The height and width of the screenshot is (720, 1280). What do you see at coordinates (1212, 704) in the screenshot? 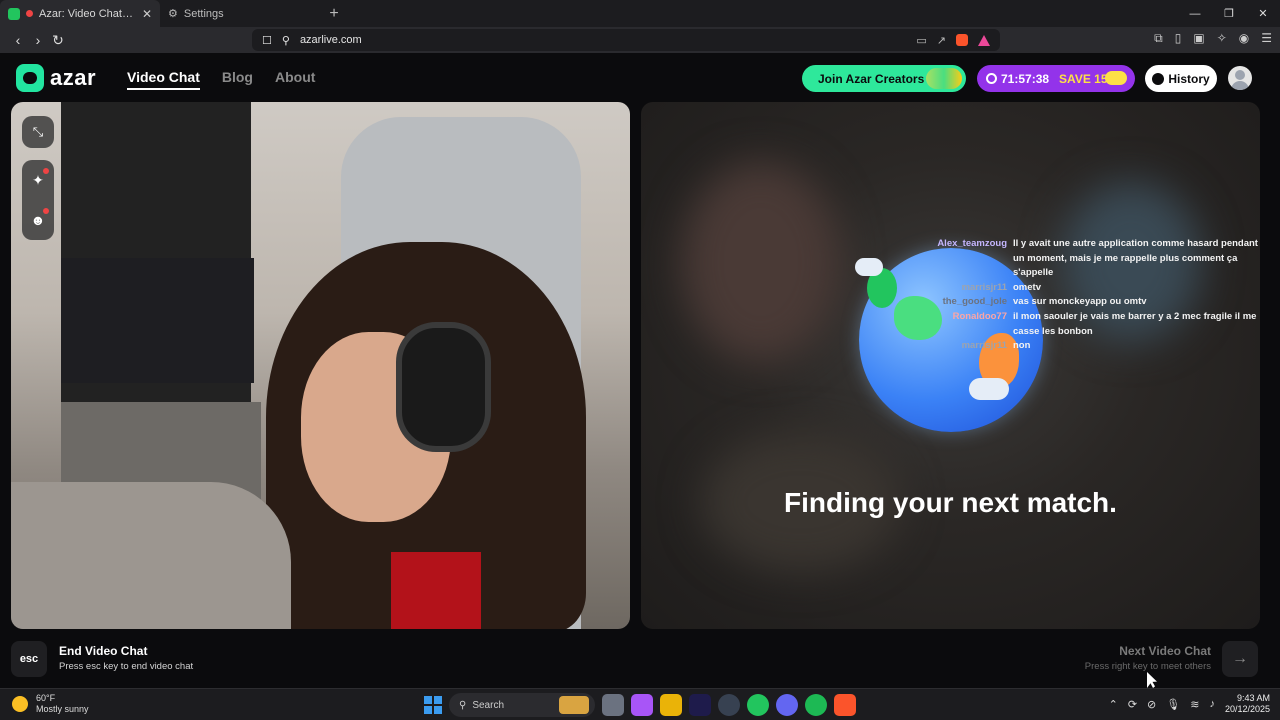
I see `volume-icon: ♪` at bounding box center [1212, 704].